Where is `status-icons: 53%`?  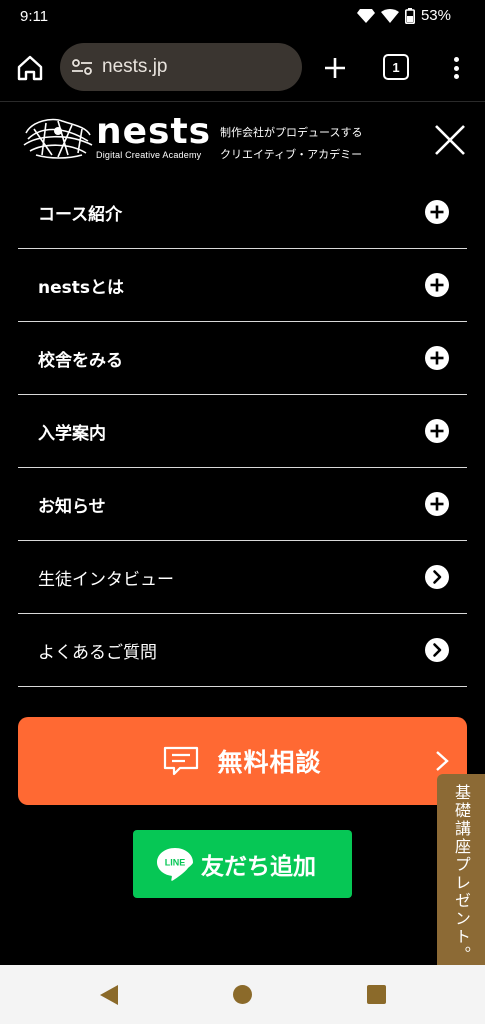
status-icons: 53% is located at coordinates (403, 15).